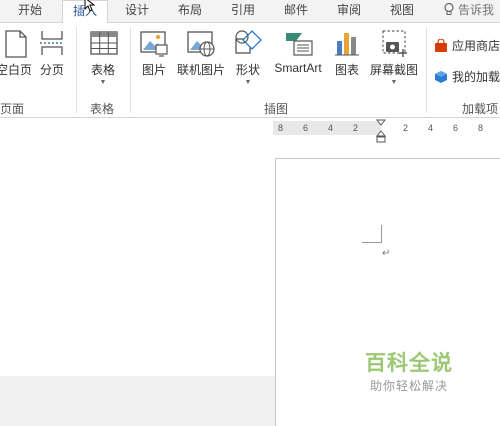 The height and width of the screenshot is (426, 500). Describe the element at coordinates (153, 70) in the screenshot. I see `picture-label: 图片` at that location.